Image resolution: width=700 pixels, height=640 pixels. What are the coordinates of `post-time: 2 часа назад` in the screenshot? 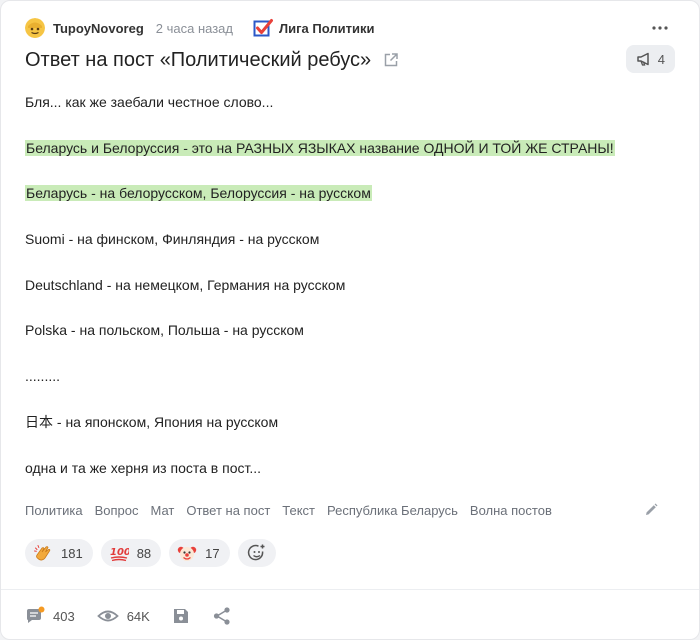 It's located at (194, 28).